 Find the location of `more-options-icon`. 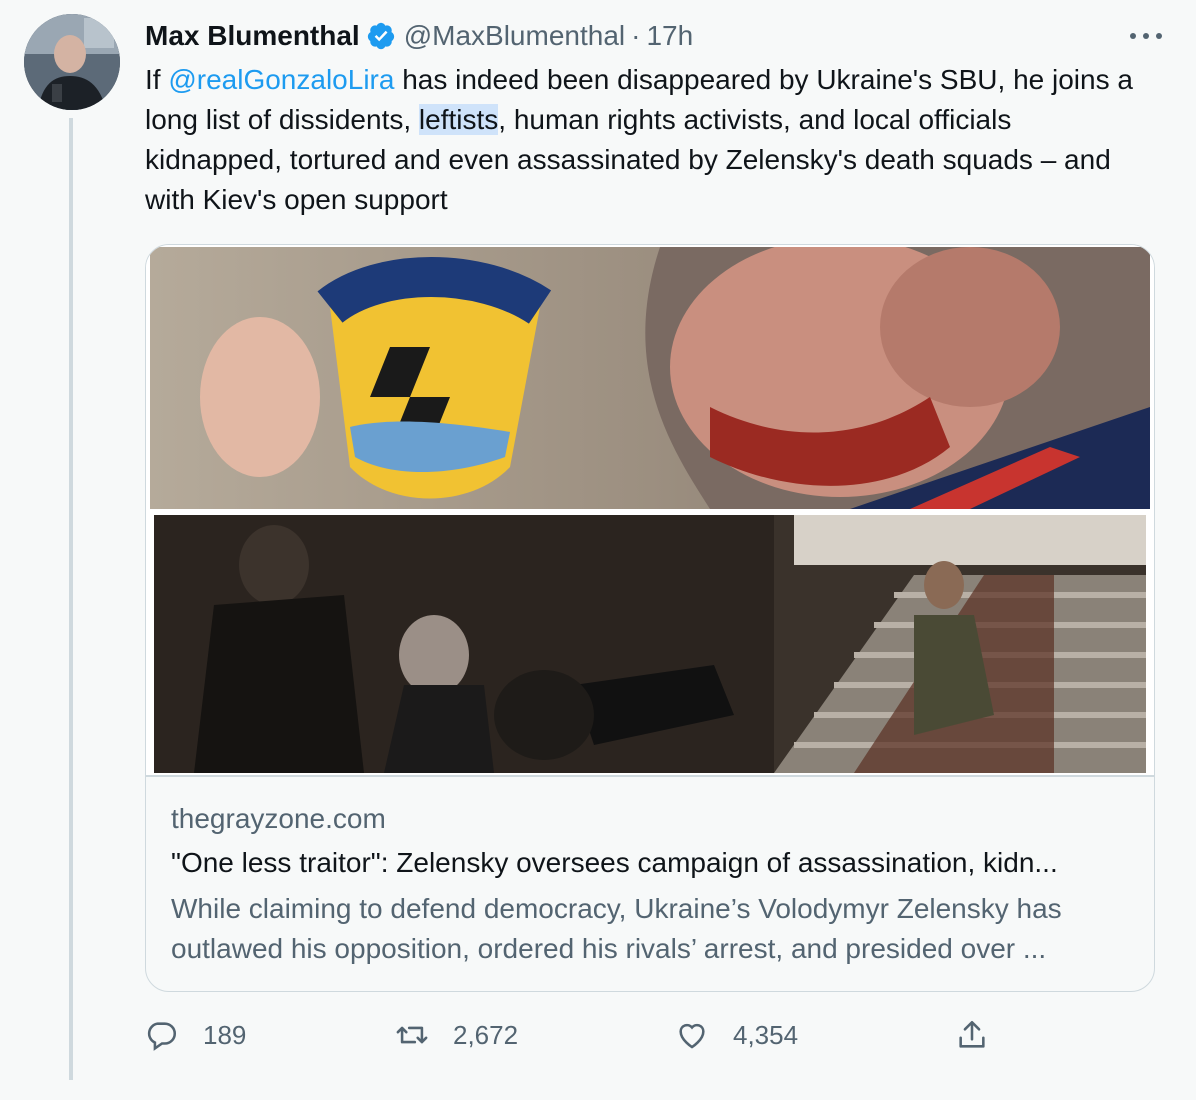

more-options-icon is located at coordinates (1146, 36).